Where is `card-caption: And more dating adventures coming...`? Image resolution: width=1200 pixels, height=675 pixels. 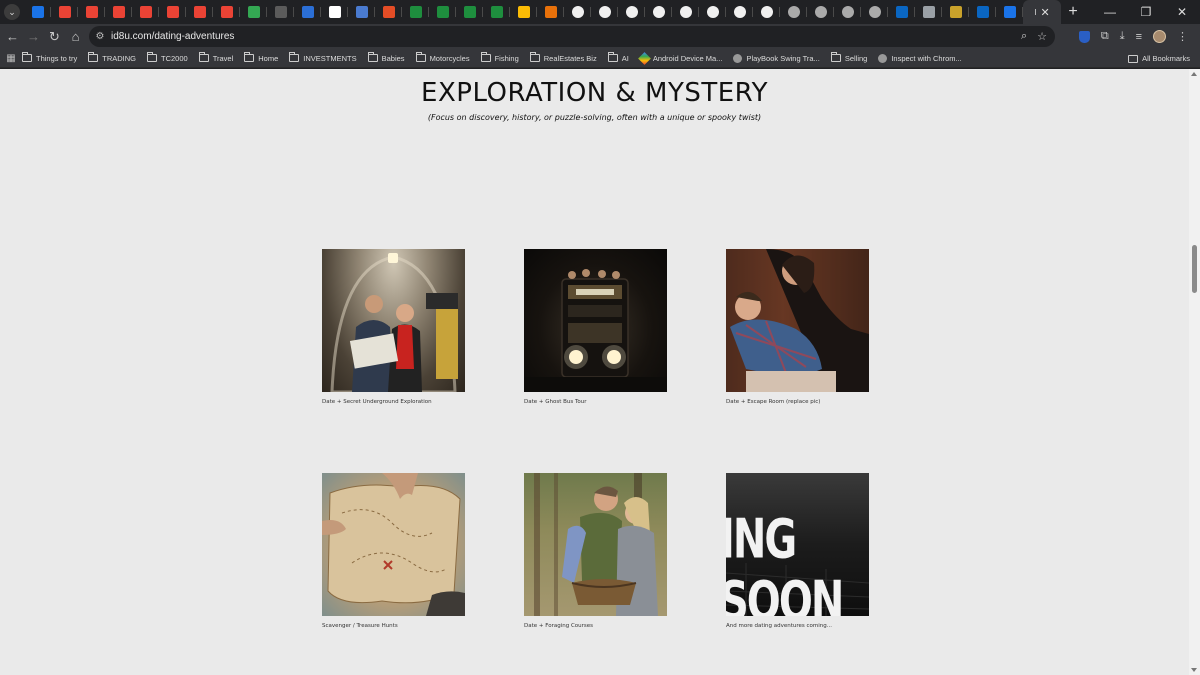
card-caption: And more dating adventures coming... is located at coordinates (779, 626).